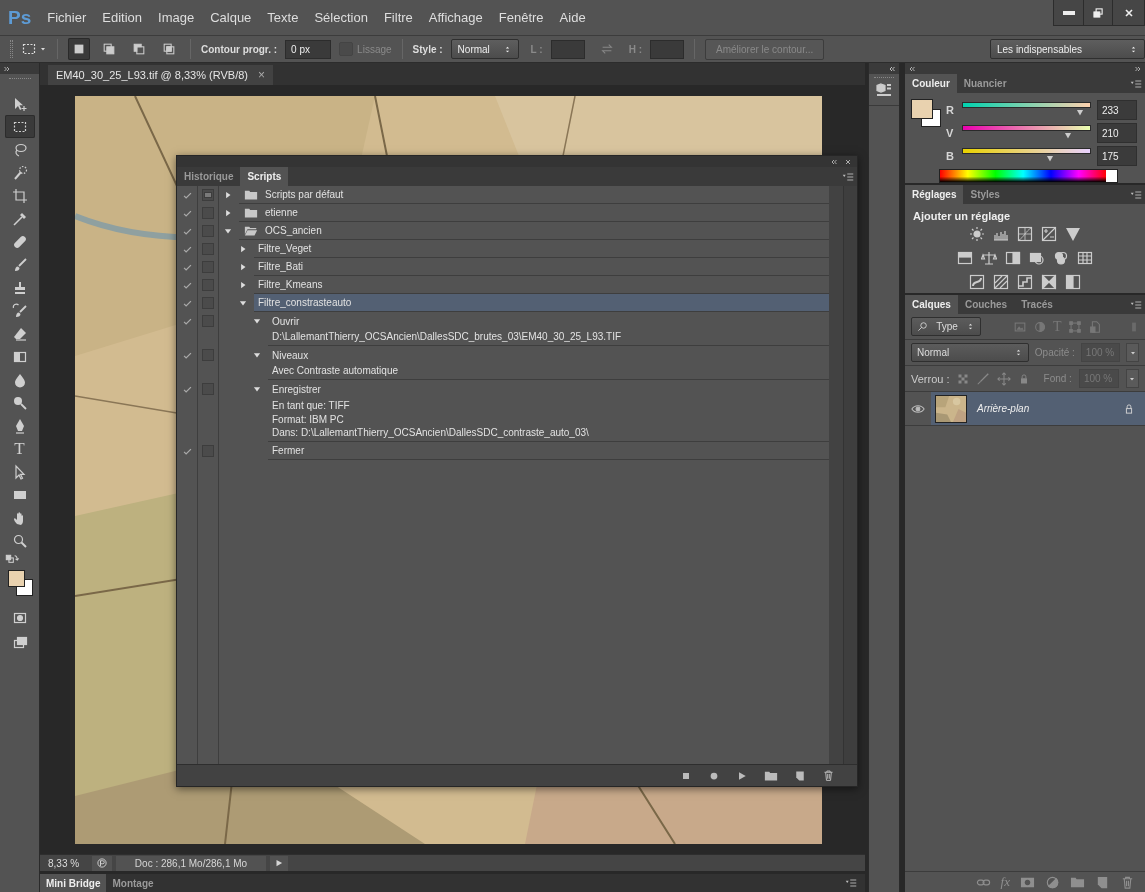 This screenshot has width=1145, height=892. I want to click on layer-row: Arrière-plan, so click(1038, 408).